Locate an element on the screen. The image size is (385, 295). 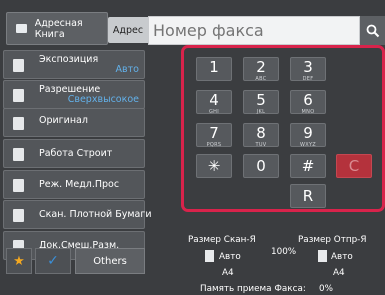
key-1: 1 is located at coordinates (214, 69).